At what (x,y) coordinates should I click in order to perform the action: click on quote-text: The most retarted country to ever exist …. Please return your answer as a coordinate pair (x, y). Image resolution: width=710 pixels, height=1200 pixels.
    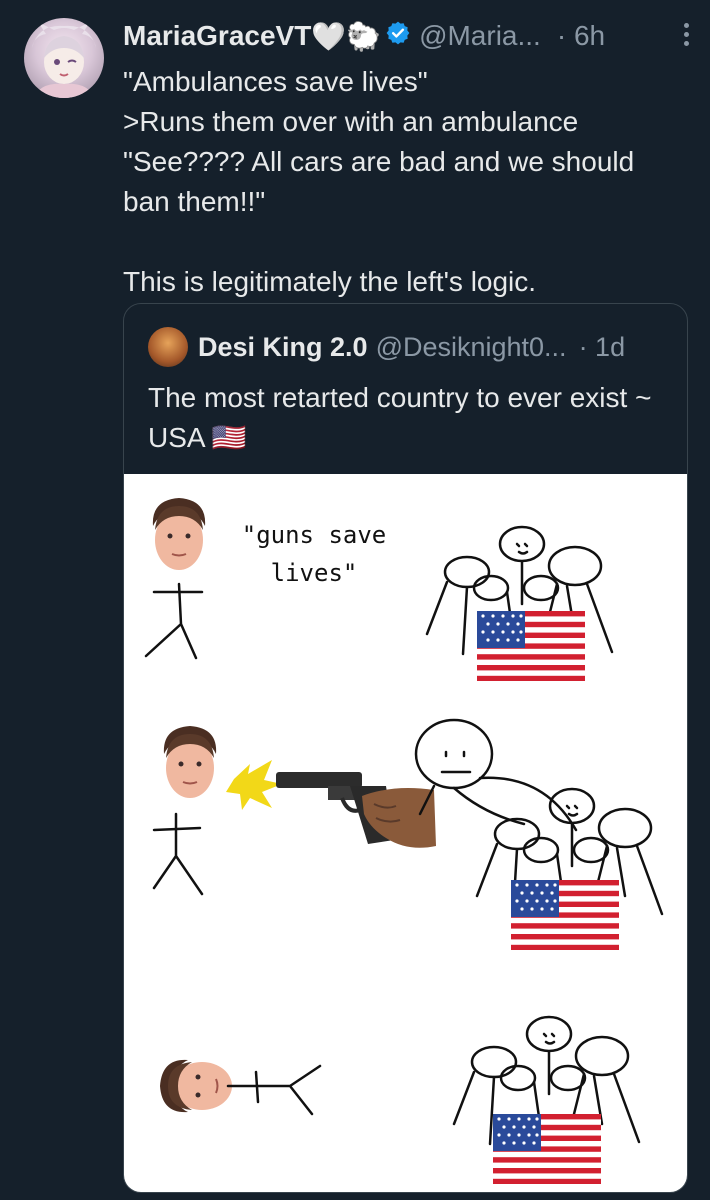
    Looking at the image, I should click on (400, 417).